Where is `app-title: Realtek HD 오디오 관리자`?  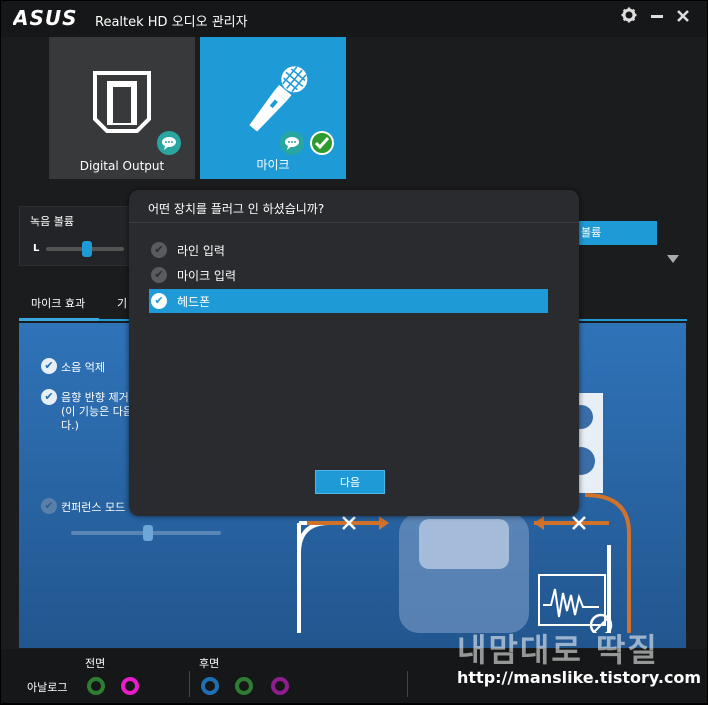
app-title: Realtek HD 오디오 관리자 is located at coordinates (171, 22).